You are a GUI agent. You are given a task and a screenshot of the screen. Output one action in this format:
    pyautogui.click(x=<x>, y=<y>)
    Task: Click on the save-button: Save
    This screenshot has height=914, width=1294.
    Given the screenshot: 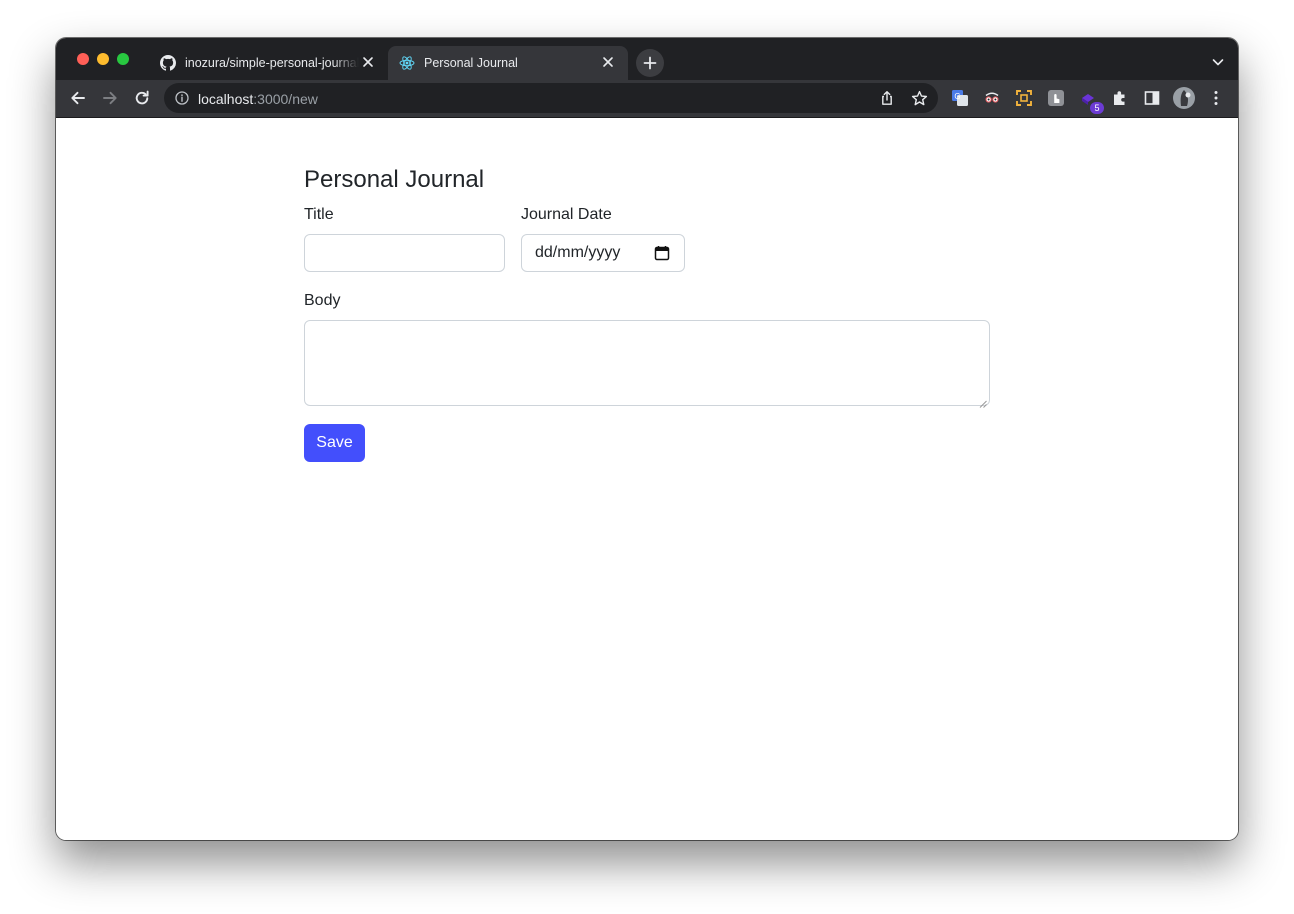 What is the action you would take?
    pyautogui.click(x=334, y=443)
    